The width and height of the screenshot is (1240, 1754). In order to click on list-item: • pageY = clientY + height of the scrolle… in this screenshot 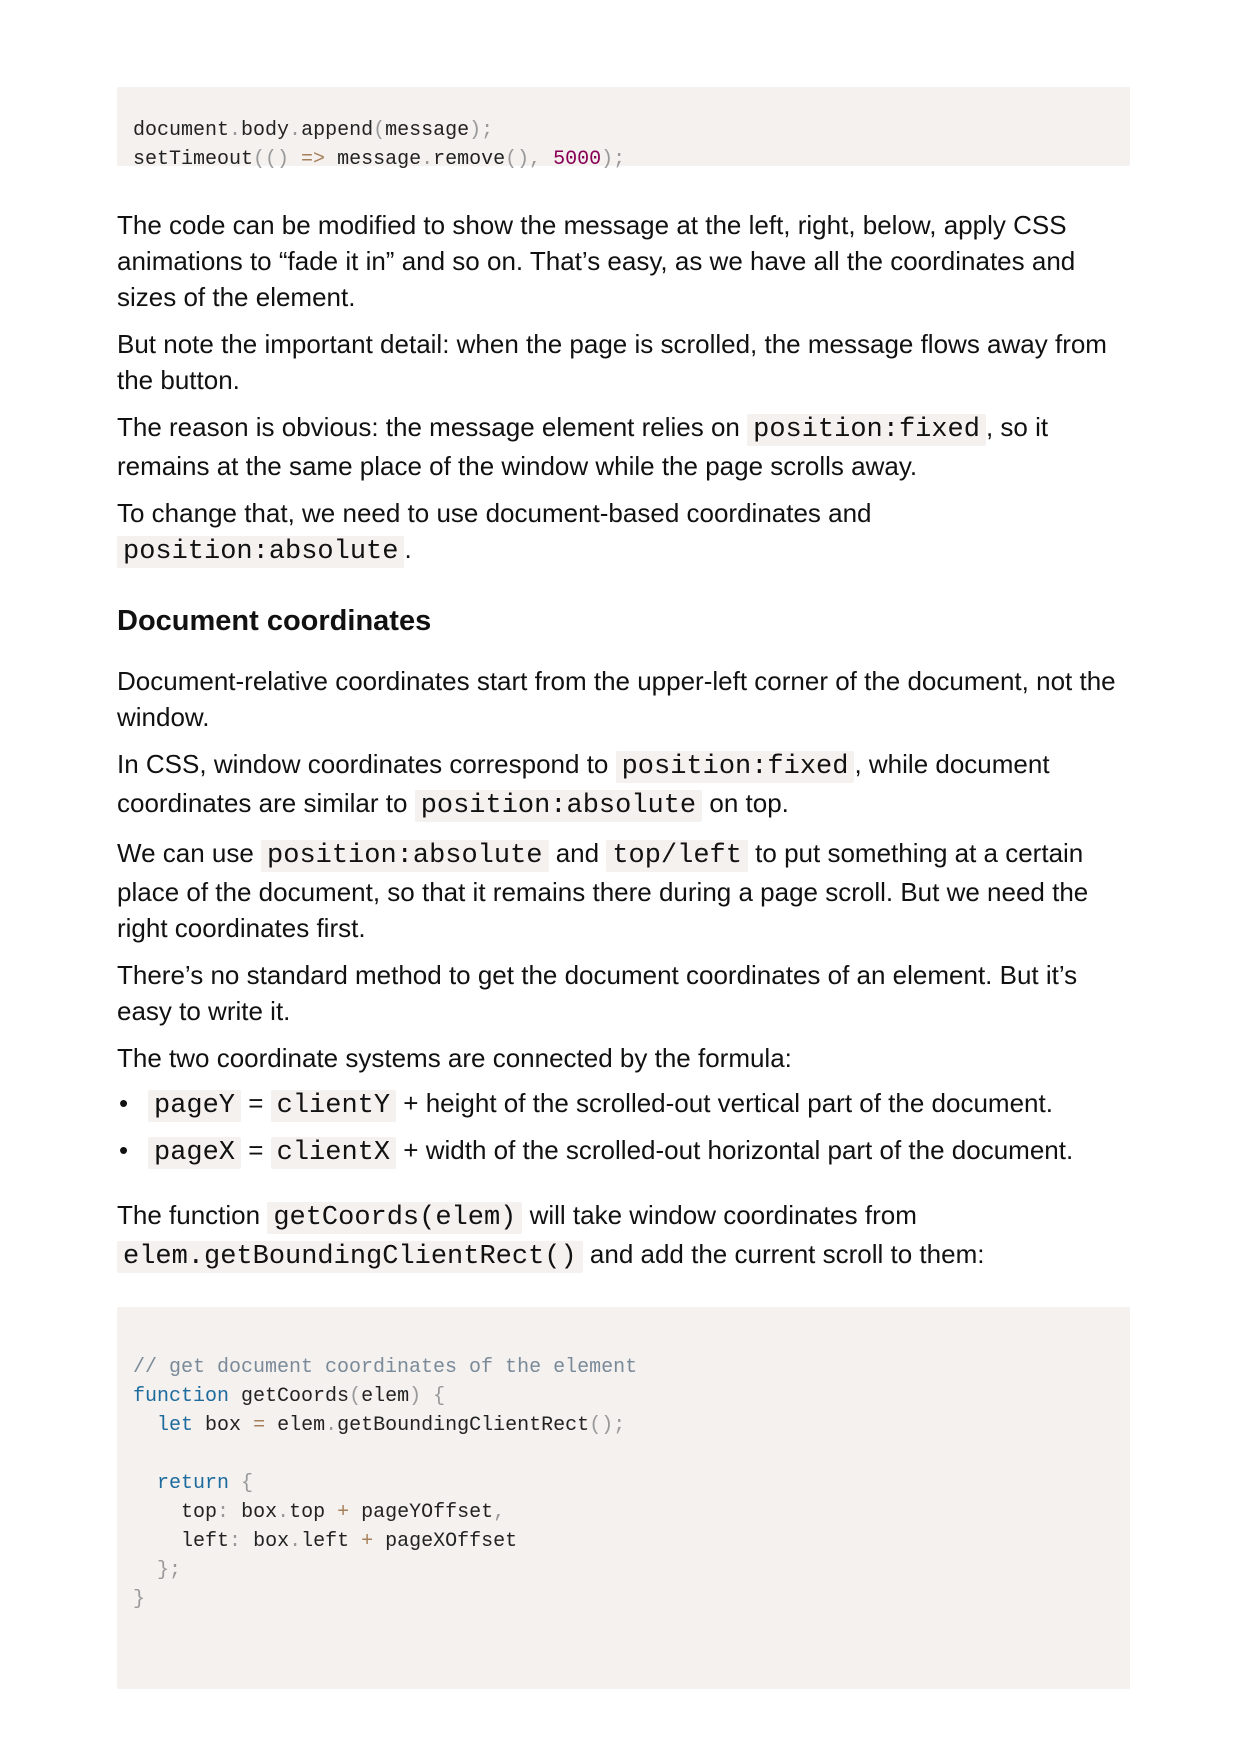, I will do `click(623, 1104)`.